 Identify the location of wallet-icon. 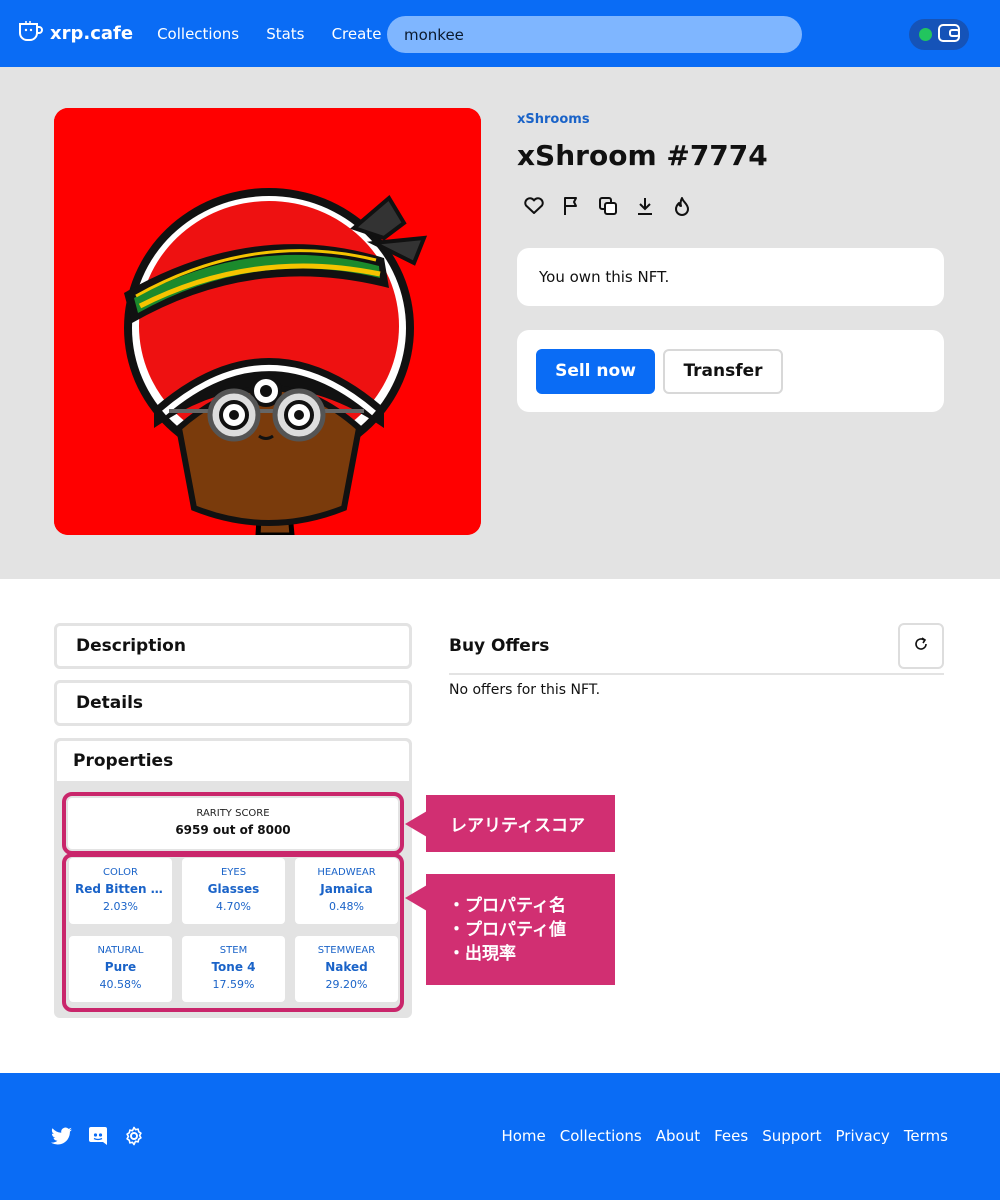
(948, 34).